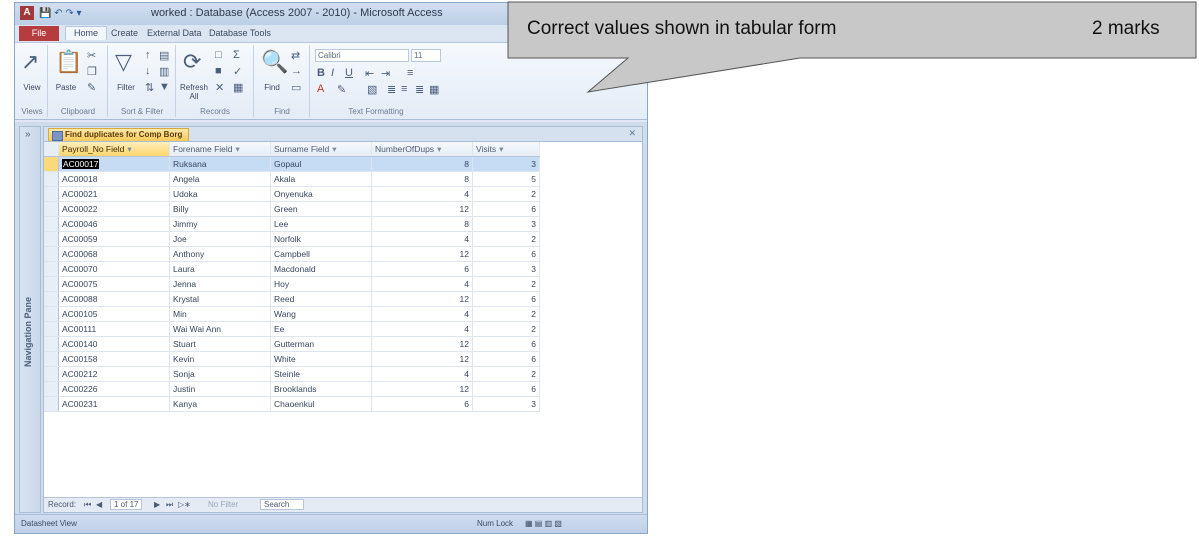 The height and width of the screenshot is (537, 1199). Describe the element at coordinates (164, 71) in the screenshot. I see `advanced-icon: ▥` at that location.